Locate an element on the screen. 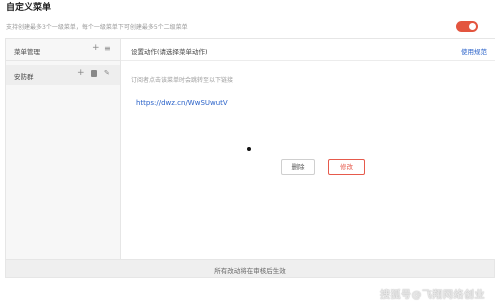  sidebar-item-anfangqun: 安防群 + ✎ is located at coordinates (63, 75).